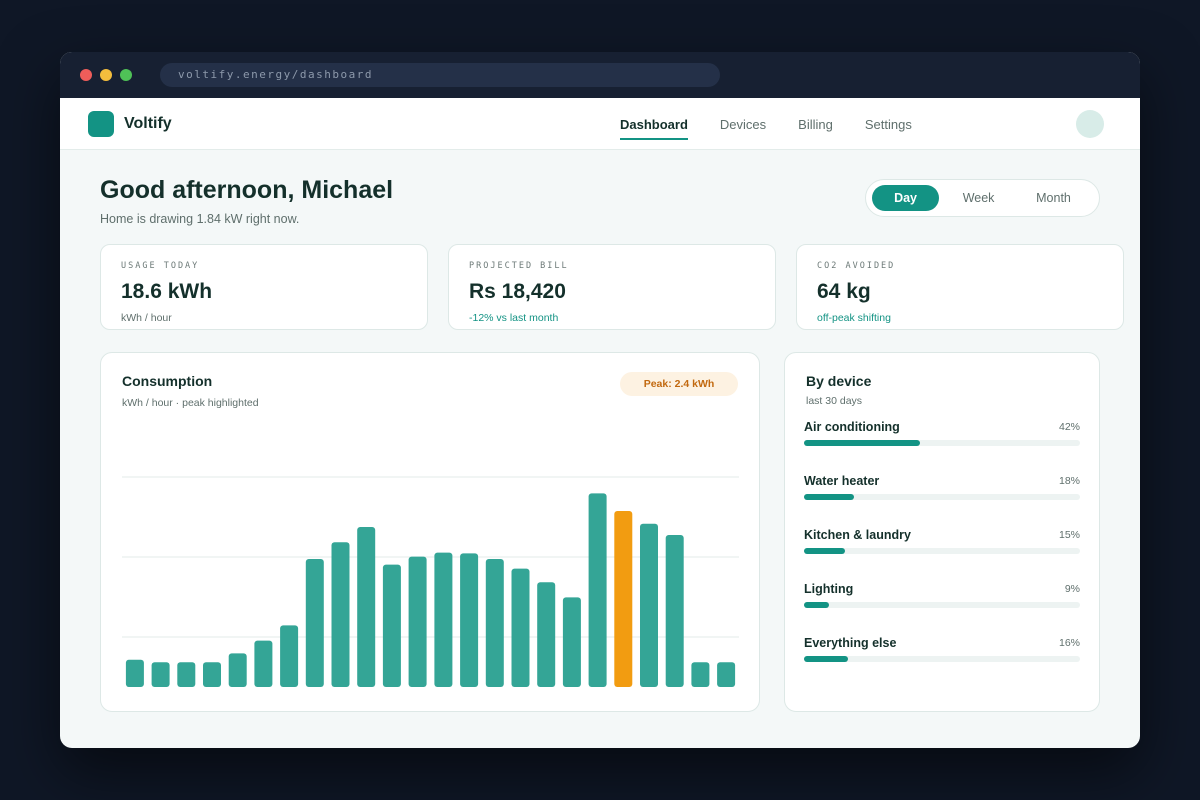  I want to click on stat-label: PROJECTED BILL, so click(519, 266).